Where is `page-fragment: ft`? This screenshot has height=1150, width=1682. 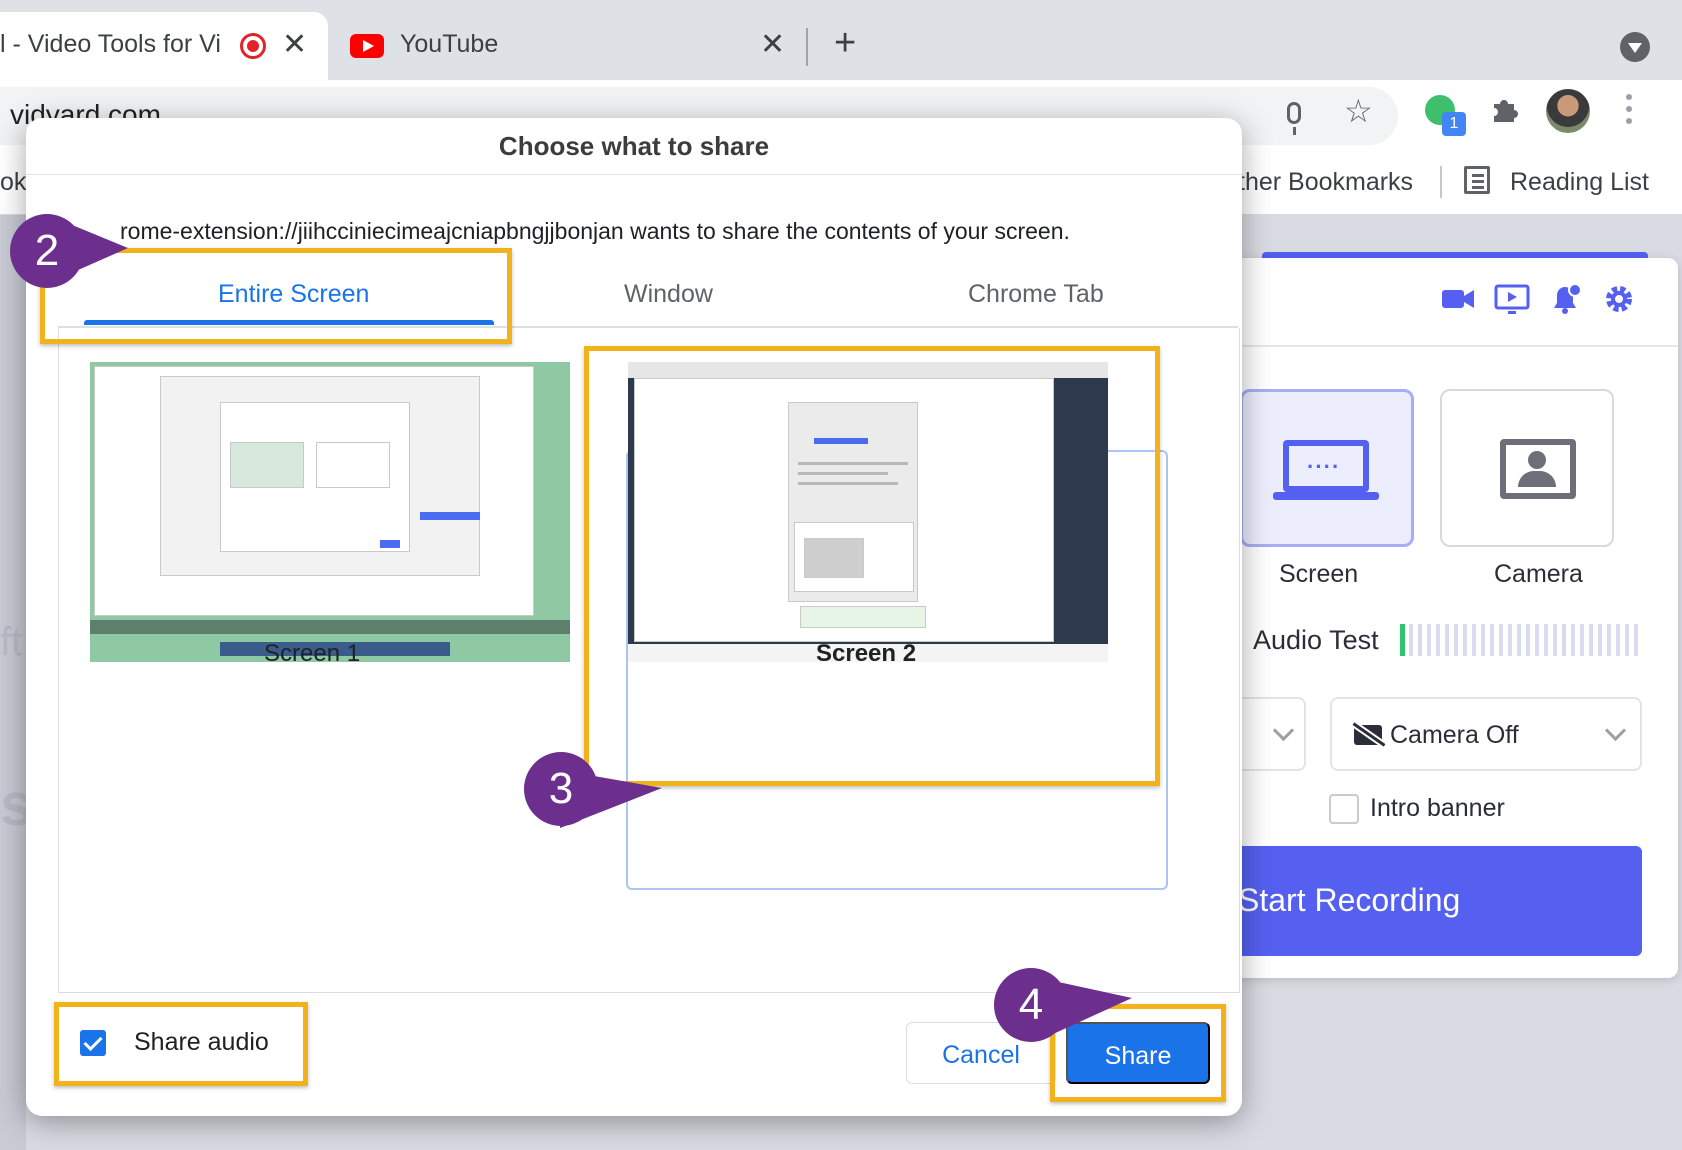 page-fragment: ft is located at coordinates (11, 642).